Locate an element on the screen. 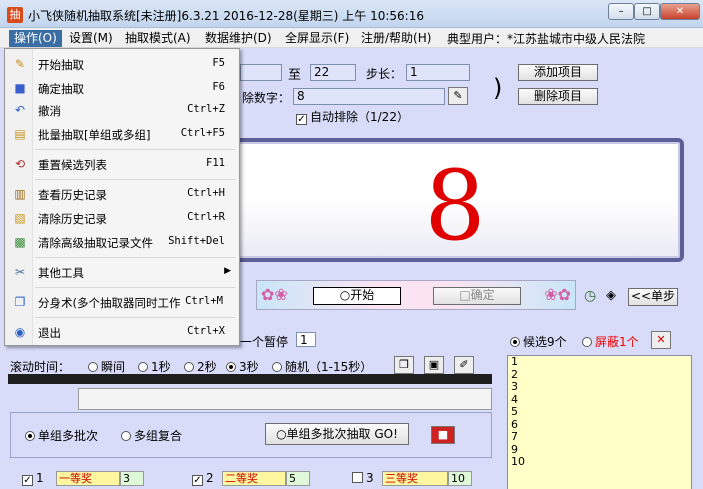  menu-reset-candidates: ⟲ 重置候选列表 F11 is located at coordinates (122, 164).